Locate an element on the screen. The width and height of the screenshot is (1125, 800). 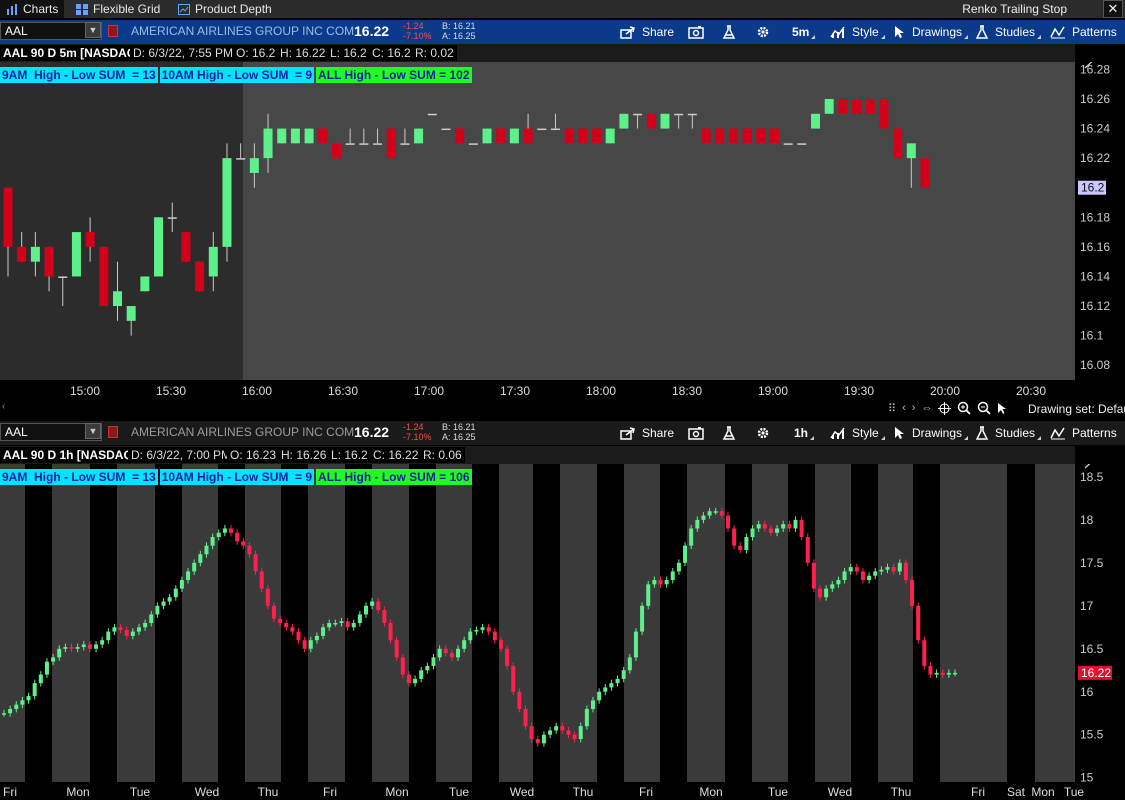
zoom-in-icon is located at coordinates (964, 408).